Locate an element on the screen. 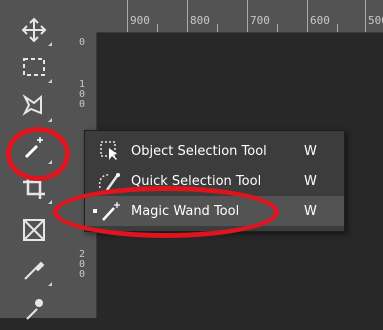 Image resolution: width=383 pixels, height=330 pixels. marquee-tool is located at coordinates (34, 67).